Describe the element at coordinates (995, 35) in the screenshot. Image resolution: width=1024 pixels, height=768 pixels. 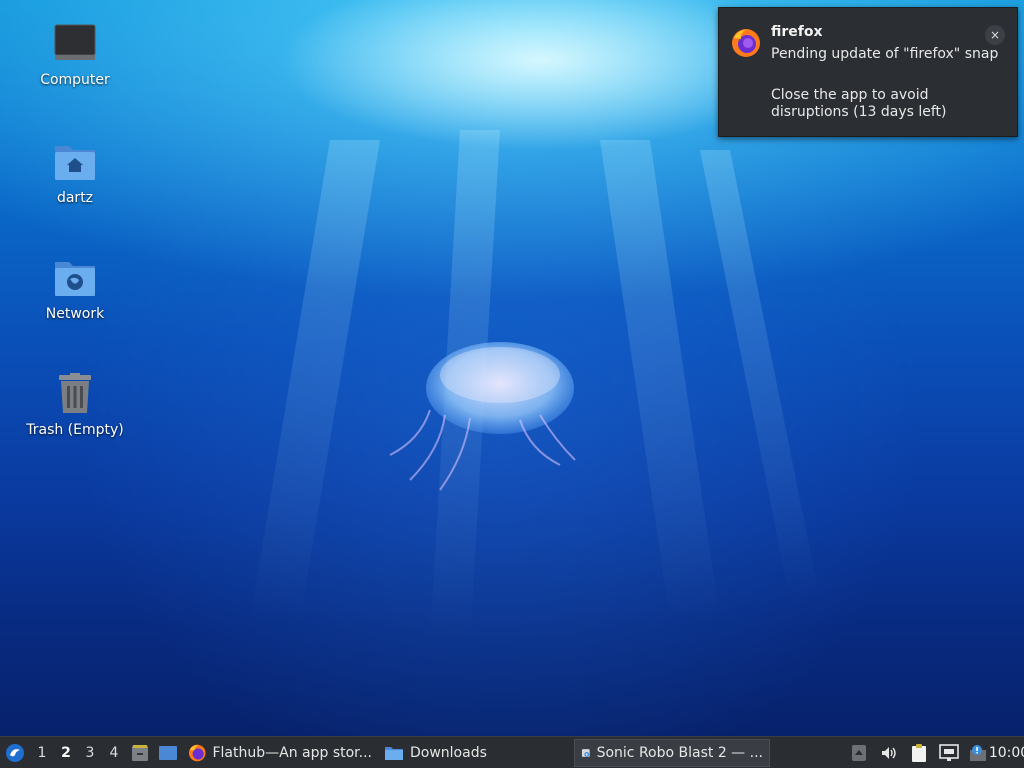
I see `close-icon: ×` at that location.